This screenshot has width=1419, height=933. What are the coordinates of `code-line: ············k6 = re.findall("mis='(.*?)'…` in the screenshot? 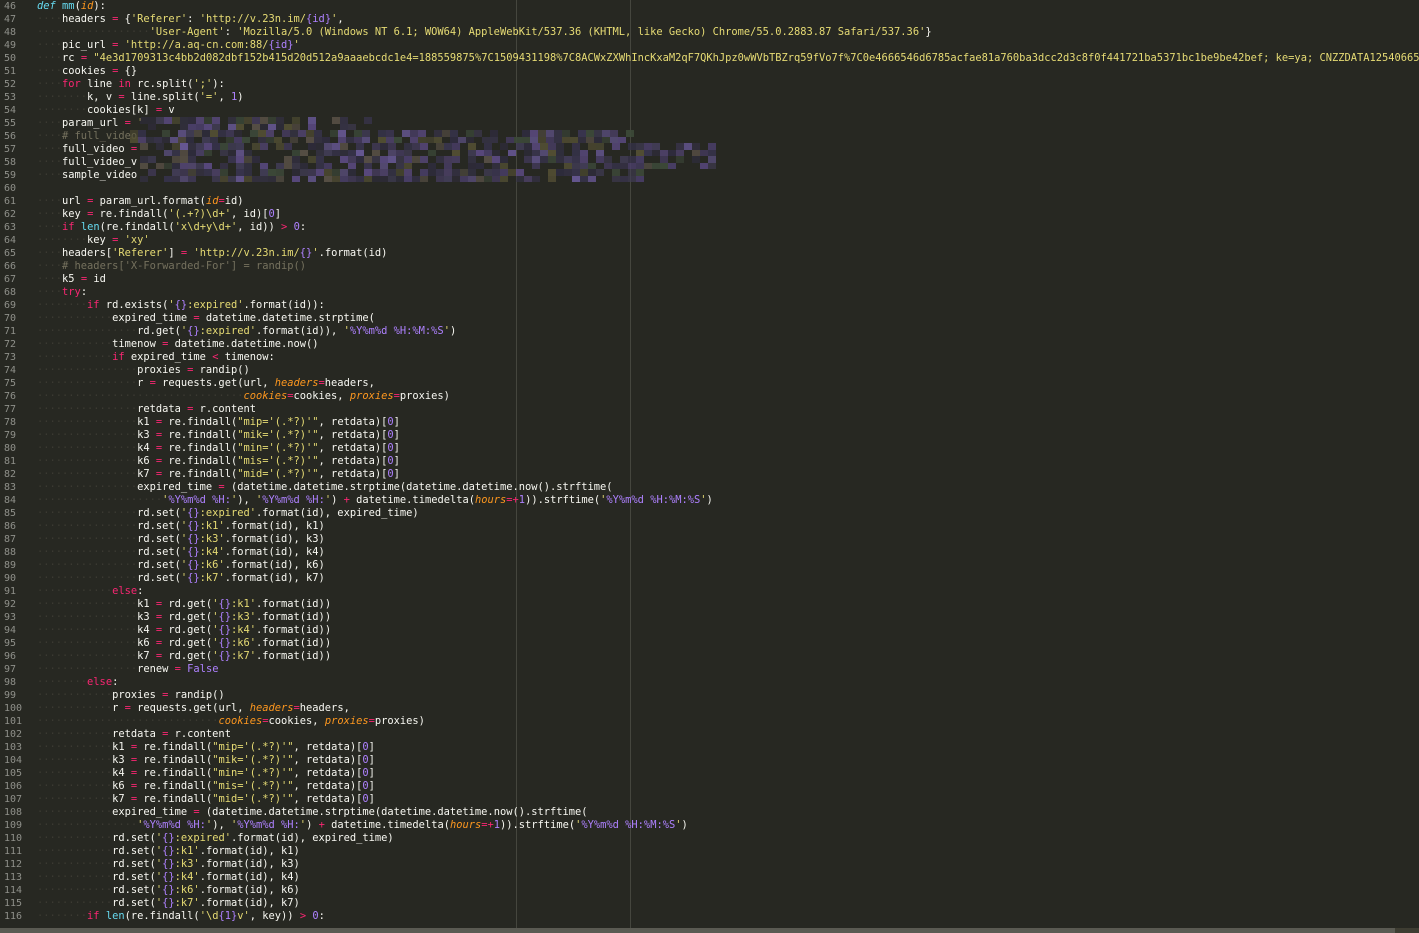 It's located at (206, 786).